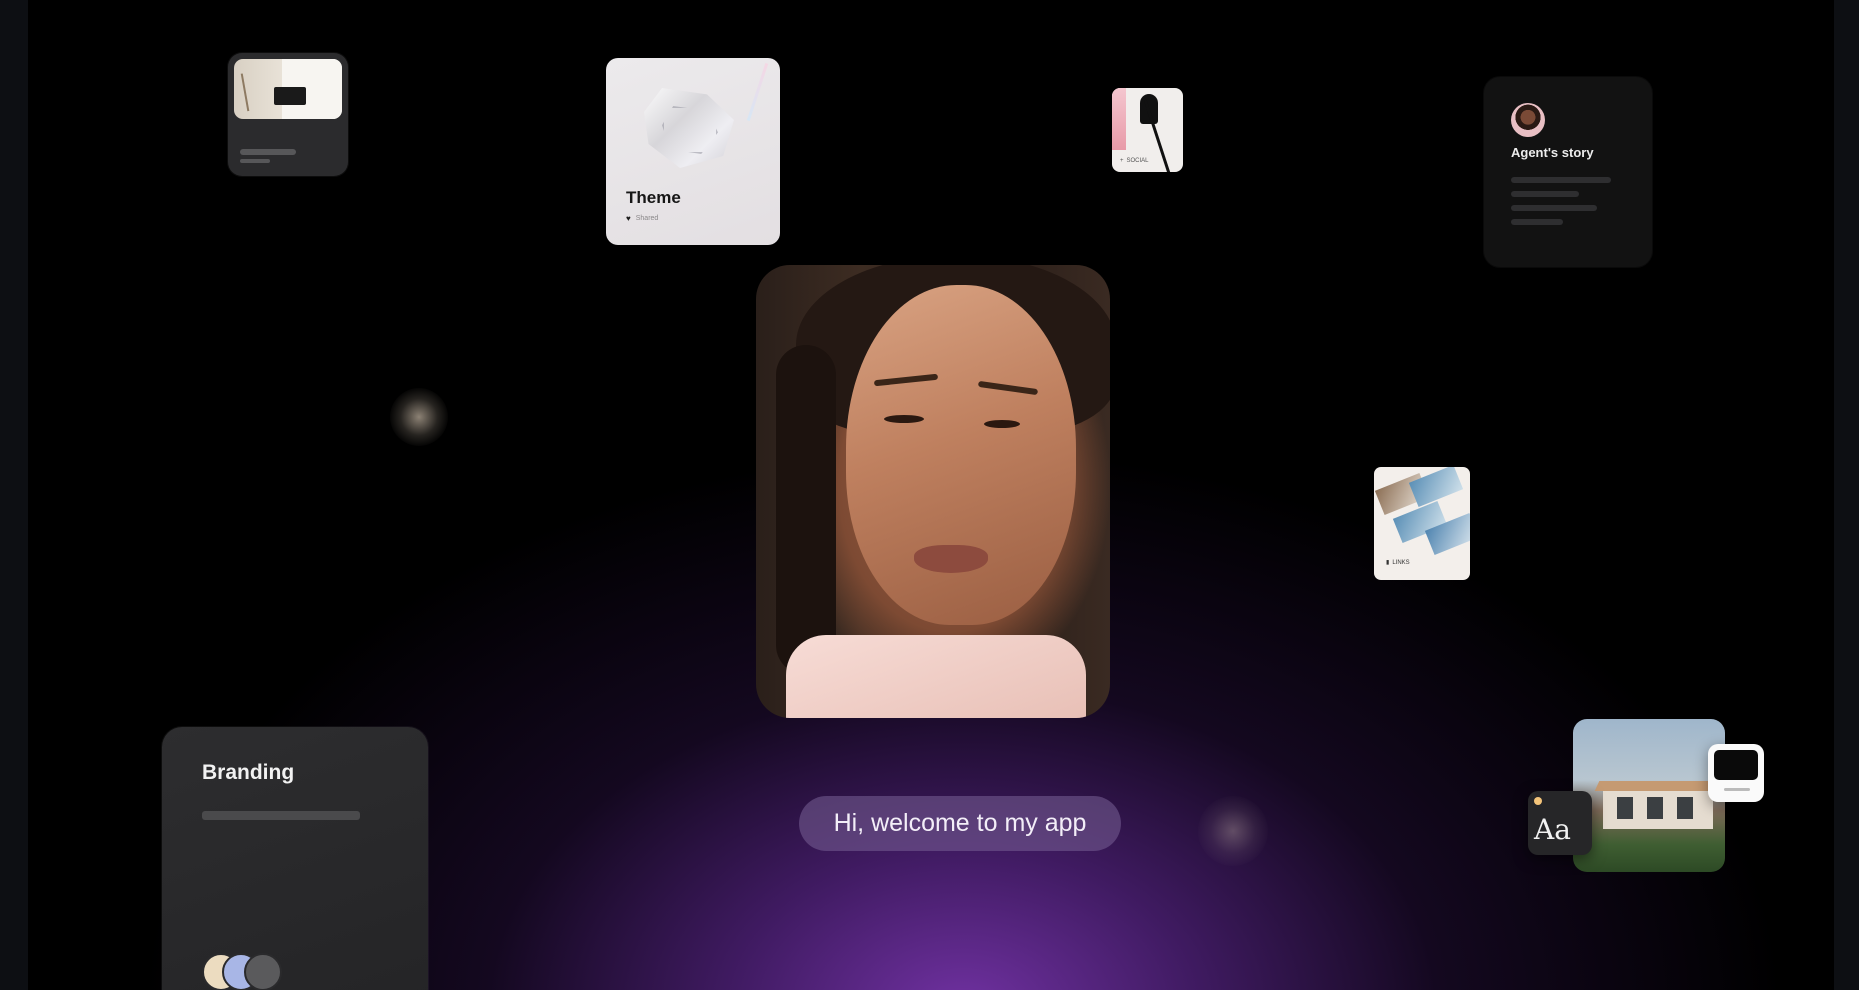 The height and width of the screenshot is (990, 1859). I want to click on branding-title: Branding, so click(248, 772).